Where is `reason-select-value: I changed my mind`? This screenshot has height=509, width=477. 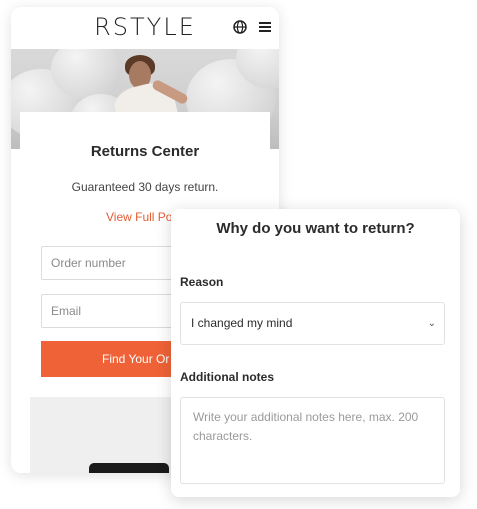
reason-select-value: I changed my mind is located at coordinates (242, 323).